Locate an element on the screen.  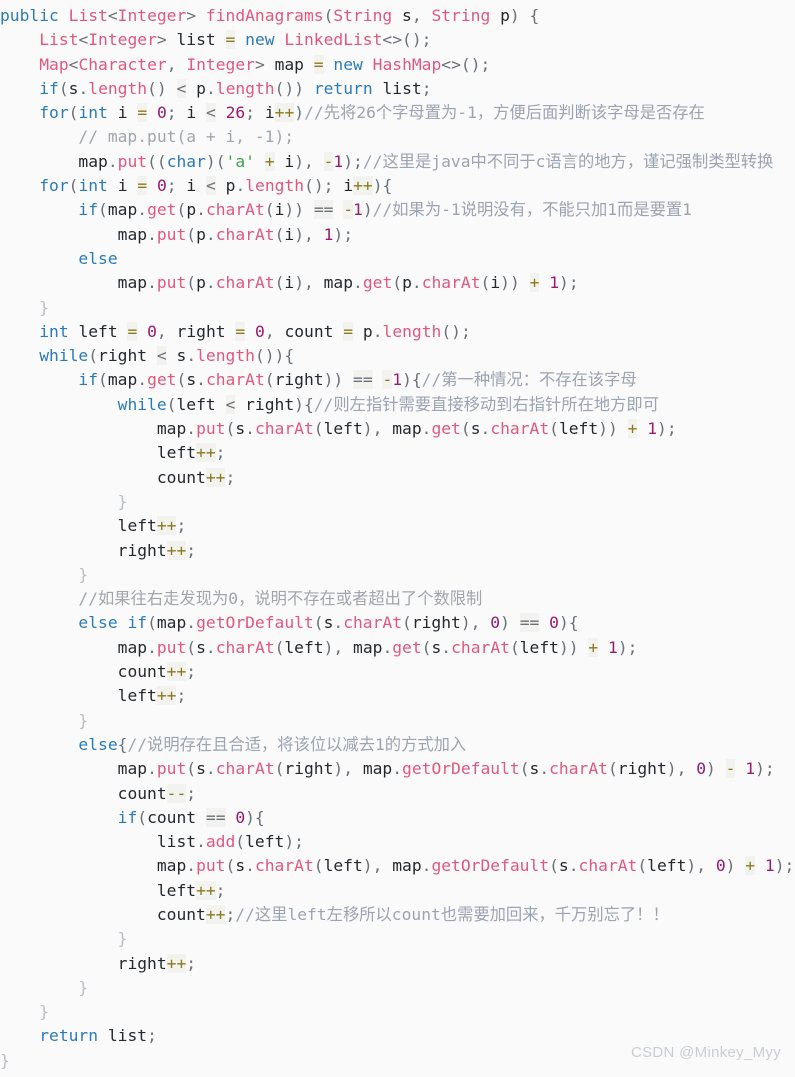
code-line: //如果往右走发现为0，说明不存在或者超出了个数限制 is located at coordinates (280, 599).